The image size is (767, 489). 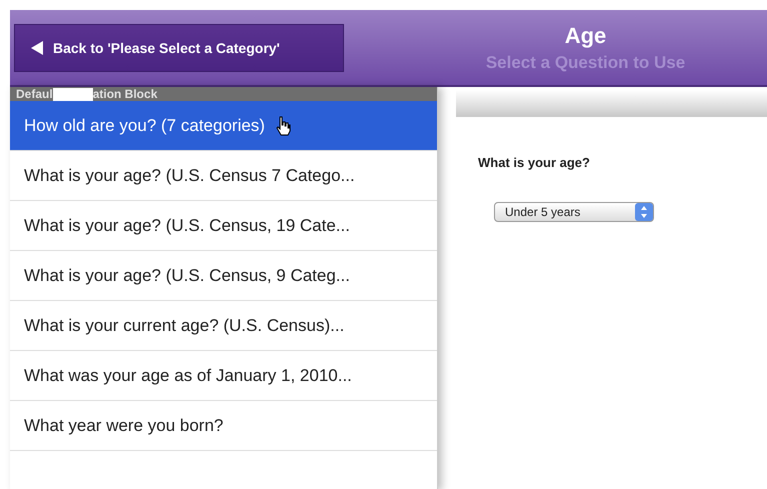 What do you see at coordinates (585, 35) in the screenshot?
I see `page-title: Age` at bounding box center [585, 35].